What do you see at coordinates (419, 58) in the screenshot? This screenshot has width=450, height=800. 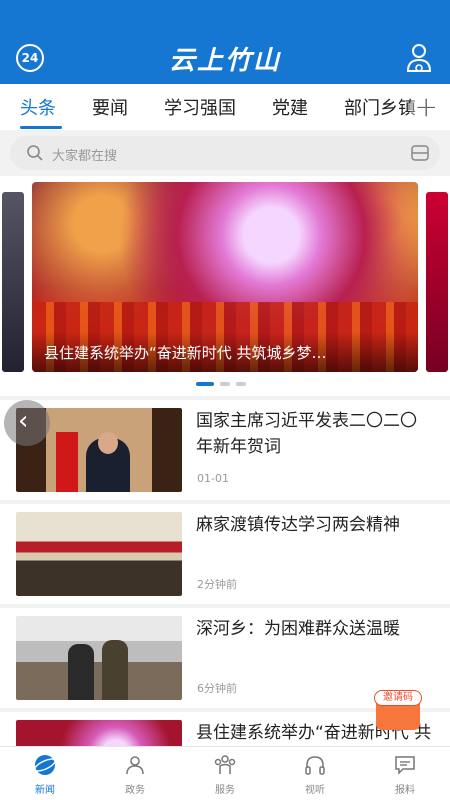 I see `user-profile-icon` at bounding box center [419, 58].